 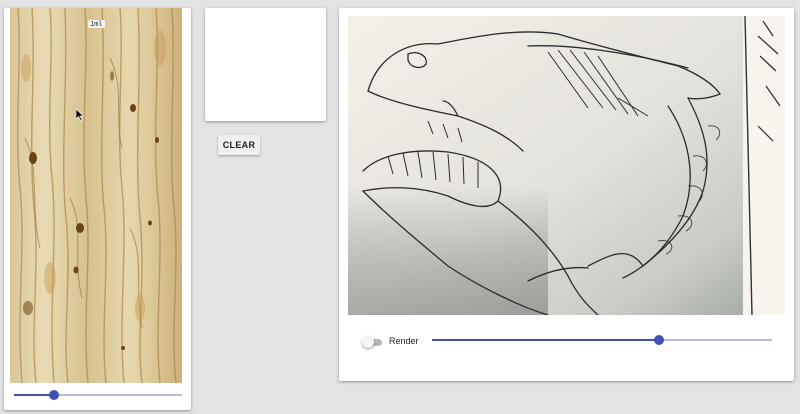 What do you see at coordinates (239, 145) in the screenshot?
I see `clear-button: CLEAR` at bounding box center [239, 145].